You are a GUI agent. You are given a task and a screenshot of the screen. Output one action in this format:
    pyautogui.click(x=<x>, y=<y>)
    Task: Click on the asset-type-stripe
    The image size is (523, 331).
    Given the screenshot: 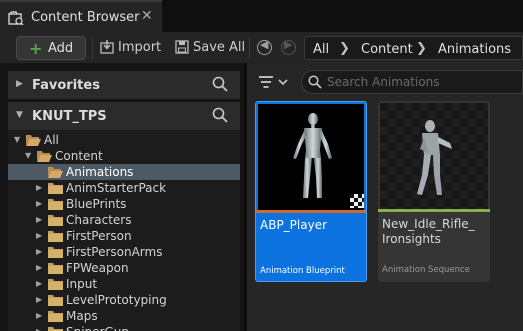 What is the action you would take?
    pyautogui.click(x=434, y=210)
    